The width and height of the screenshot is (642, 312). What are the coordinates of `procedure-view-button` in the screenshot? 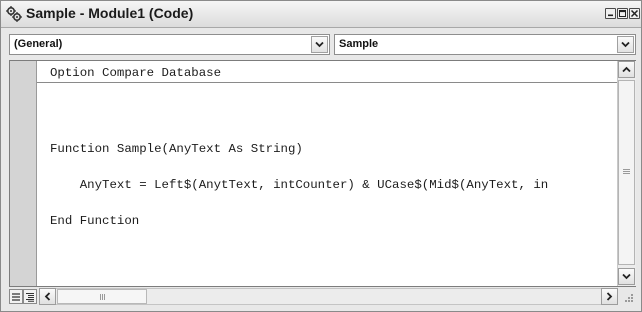 It's located at (16, 296).